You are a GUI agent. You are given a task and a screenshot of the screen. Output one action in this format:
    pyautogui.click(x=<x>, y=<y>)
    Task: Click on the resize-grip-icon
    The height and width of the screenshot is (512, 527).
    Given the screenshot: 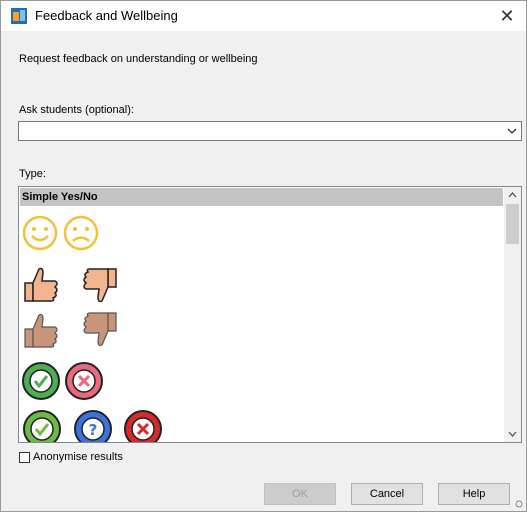 What is the action you would take?
    pyautogui.click(x=519, y=504)
    